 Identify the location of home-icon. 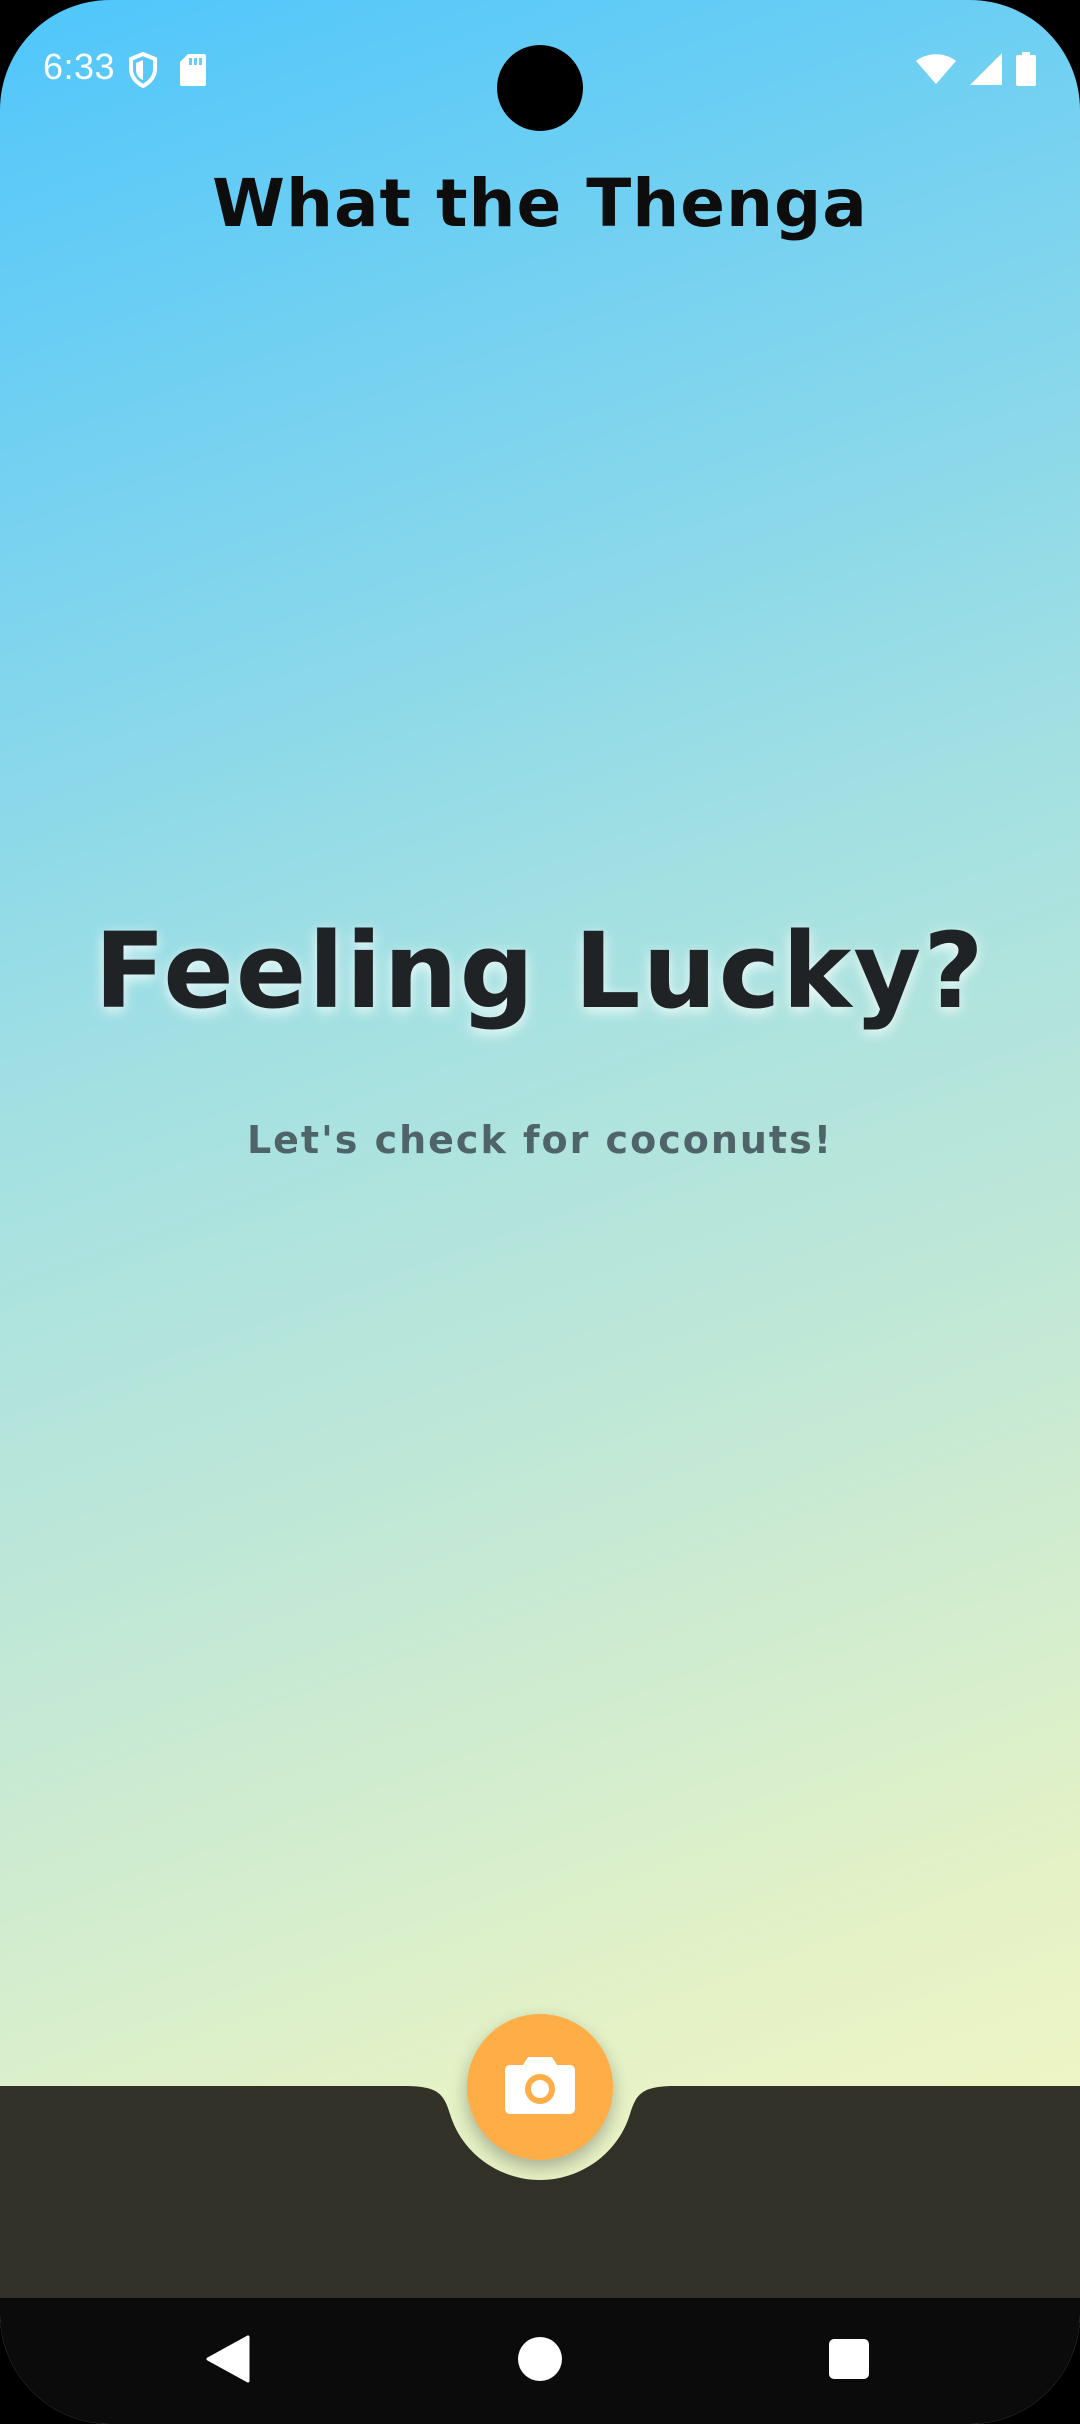
(540, 2361).